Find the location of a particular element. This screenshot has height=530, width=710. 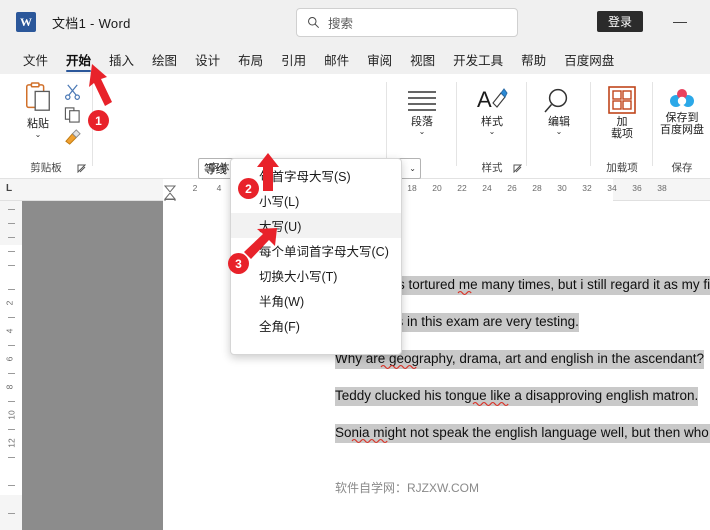

hruler-tick: 20 is located at coordinates (437, 188).